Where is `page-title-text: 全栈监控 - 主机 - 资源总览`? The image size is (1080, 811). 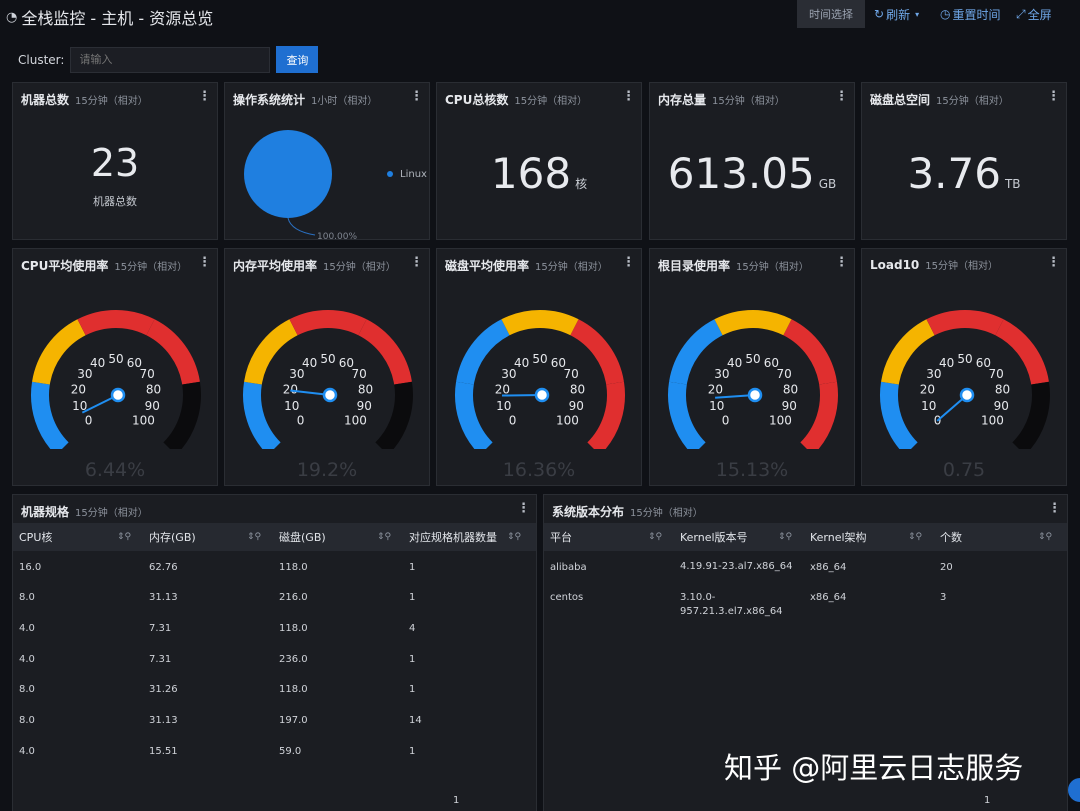 page-title-text: 全栈监控 - 主机 - 资源总览 is located at coordinates (117, 18).